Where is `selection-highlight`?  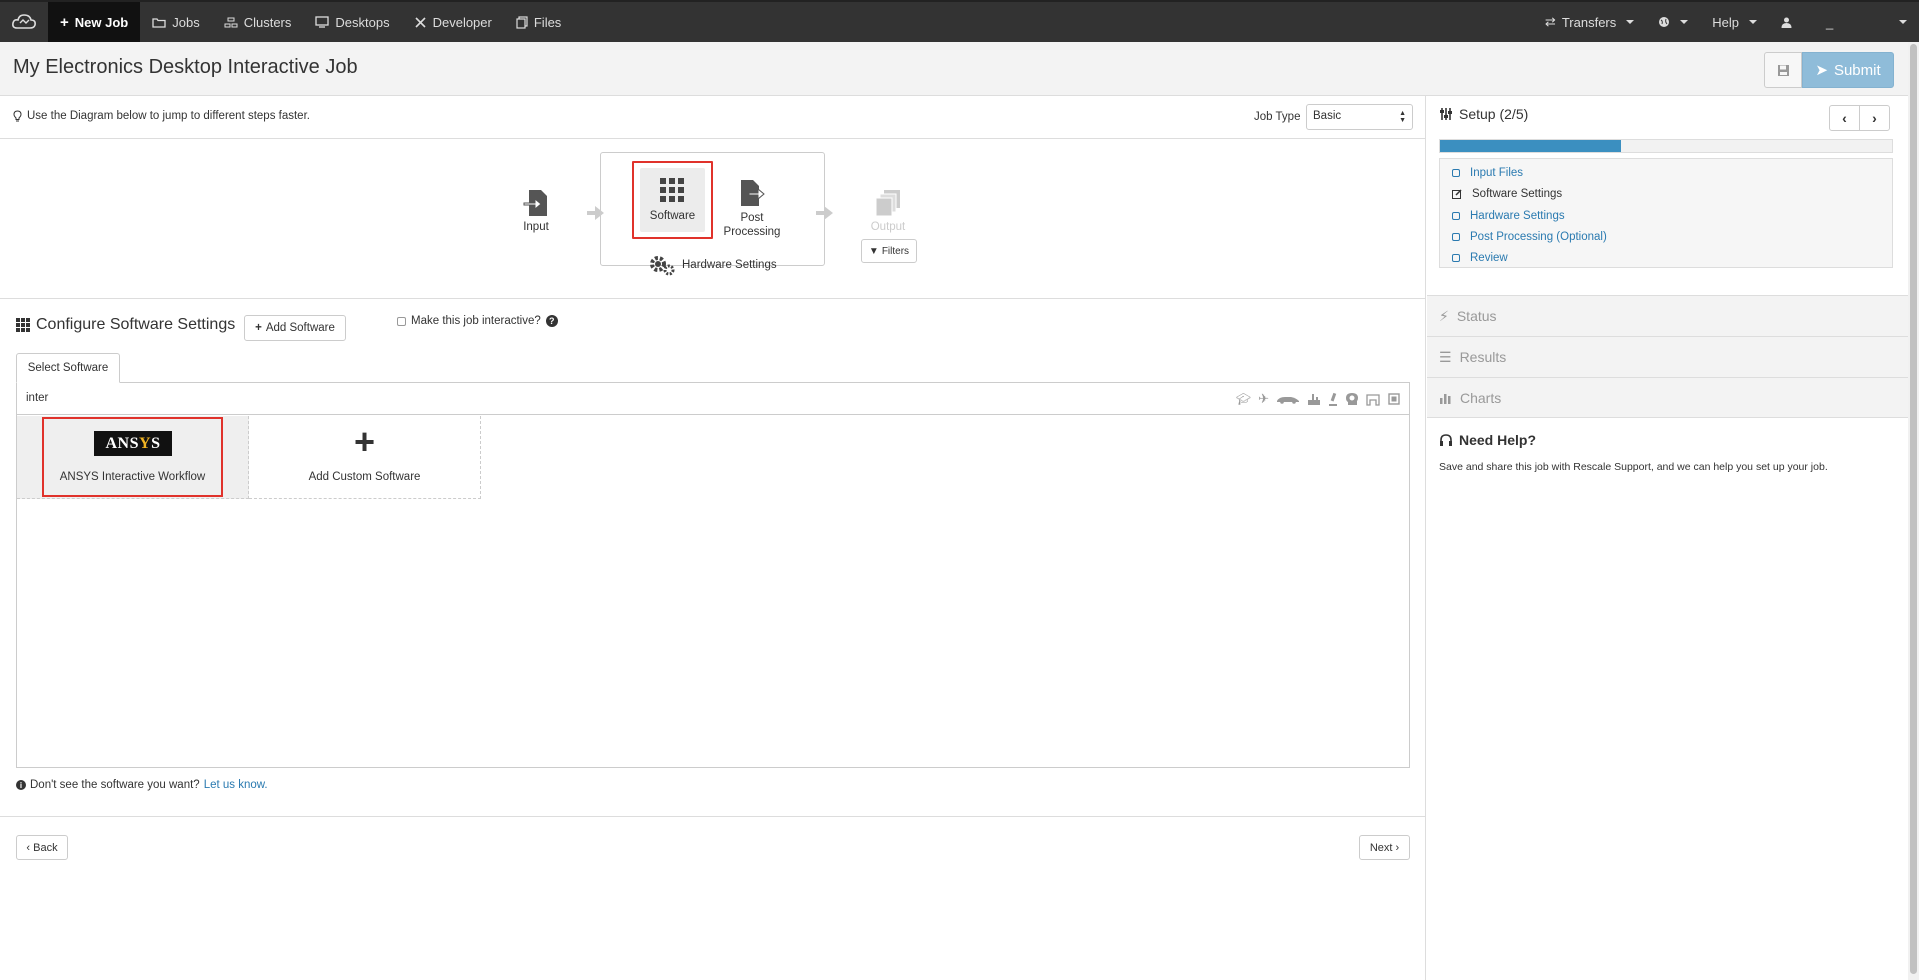 selection-highlight is located at coordinates (132, 457).